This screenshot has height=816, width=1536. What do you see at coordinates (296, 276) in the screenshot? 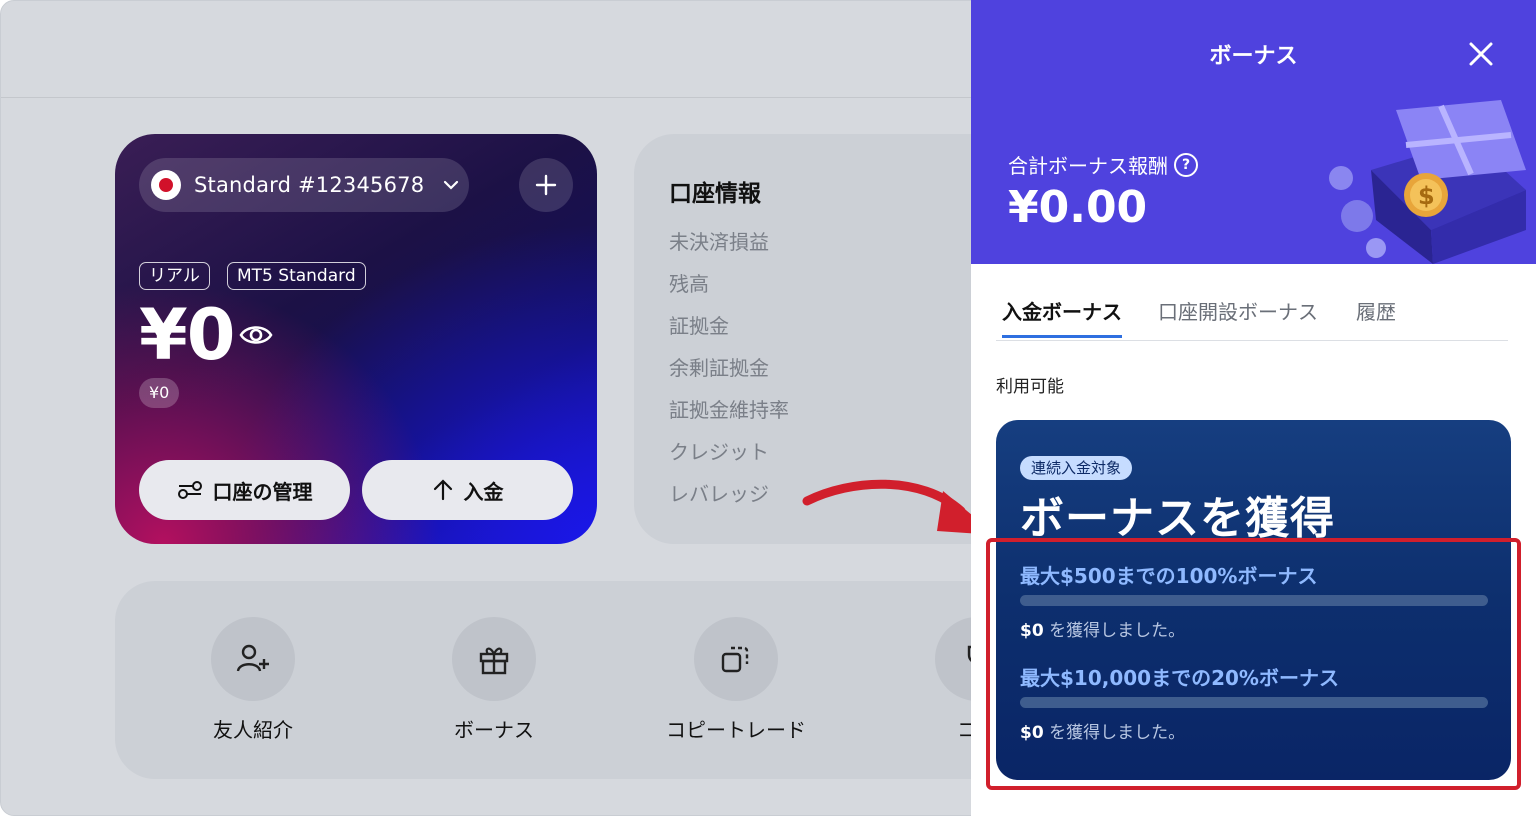
I see `platform-tag: MT5 Standard` at bounding box center [296, 276].